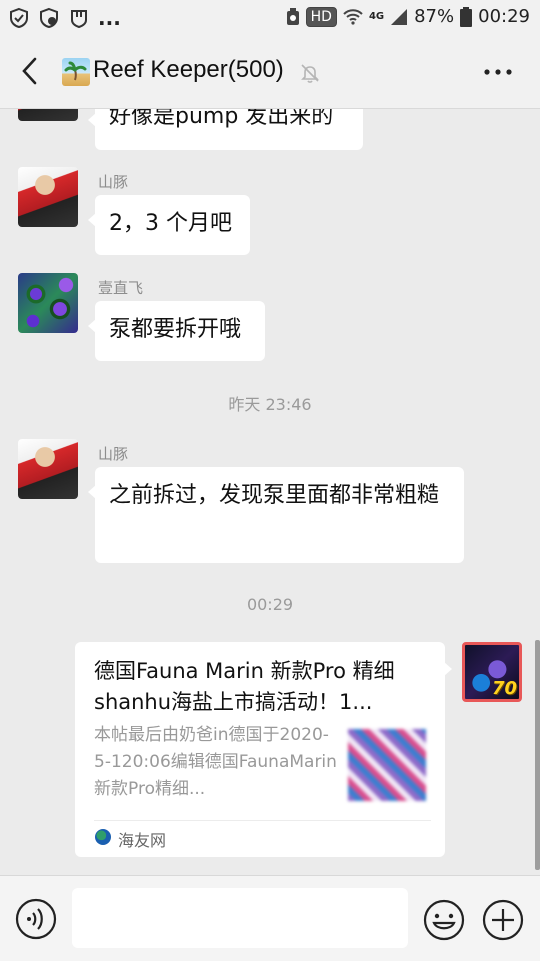 This screenshot has height=961, width=540. What do you see at coordinates (103, 837) in the screenshot?
I see `source-logo-icon` at bounding box center [103, 837].